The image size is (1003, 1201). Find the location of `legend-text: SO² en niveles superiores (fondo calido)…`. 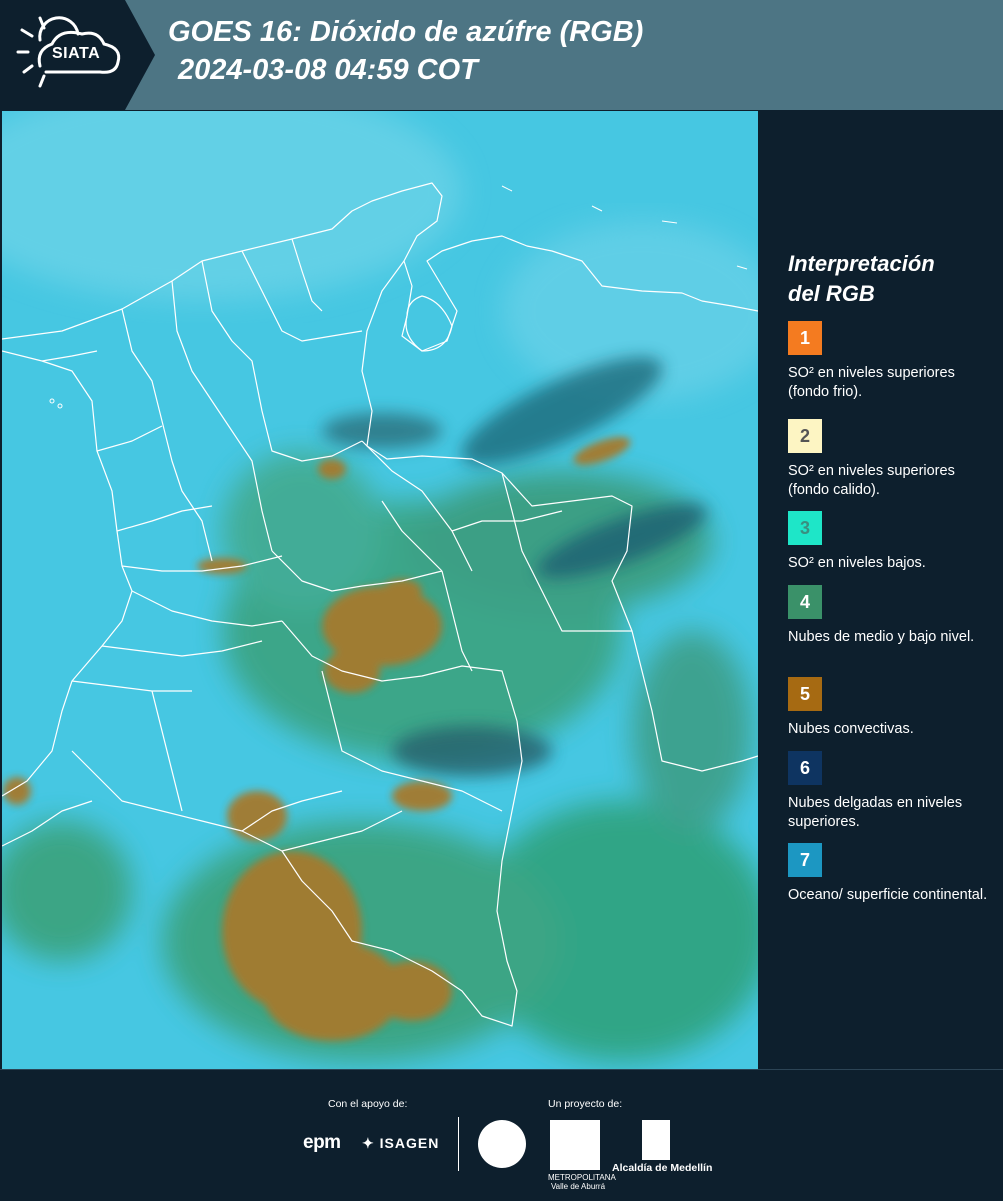

legend-text: SO² en niveles superiores (fondo calido)… is located at coordinates (871, 480).